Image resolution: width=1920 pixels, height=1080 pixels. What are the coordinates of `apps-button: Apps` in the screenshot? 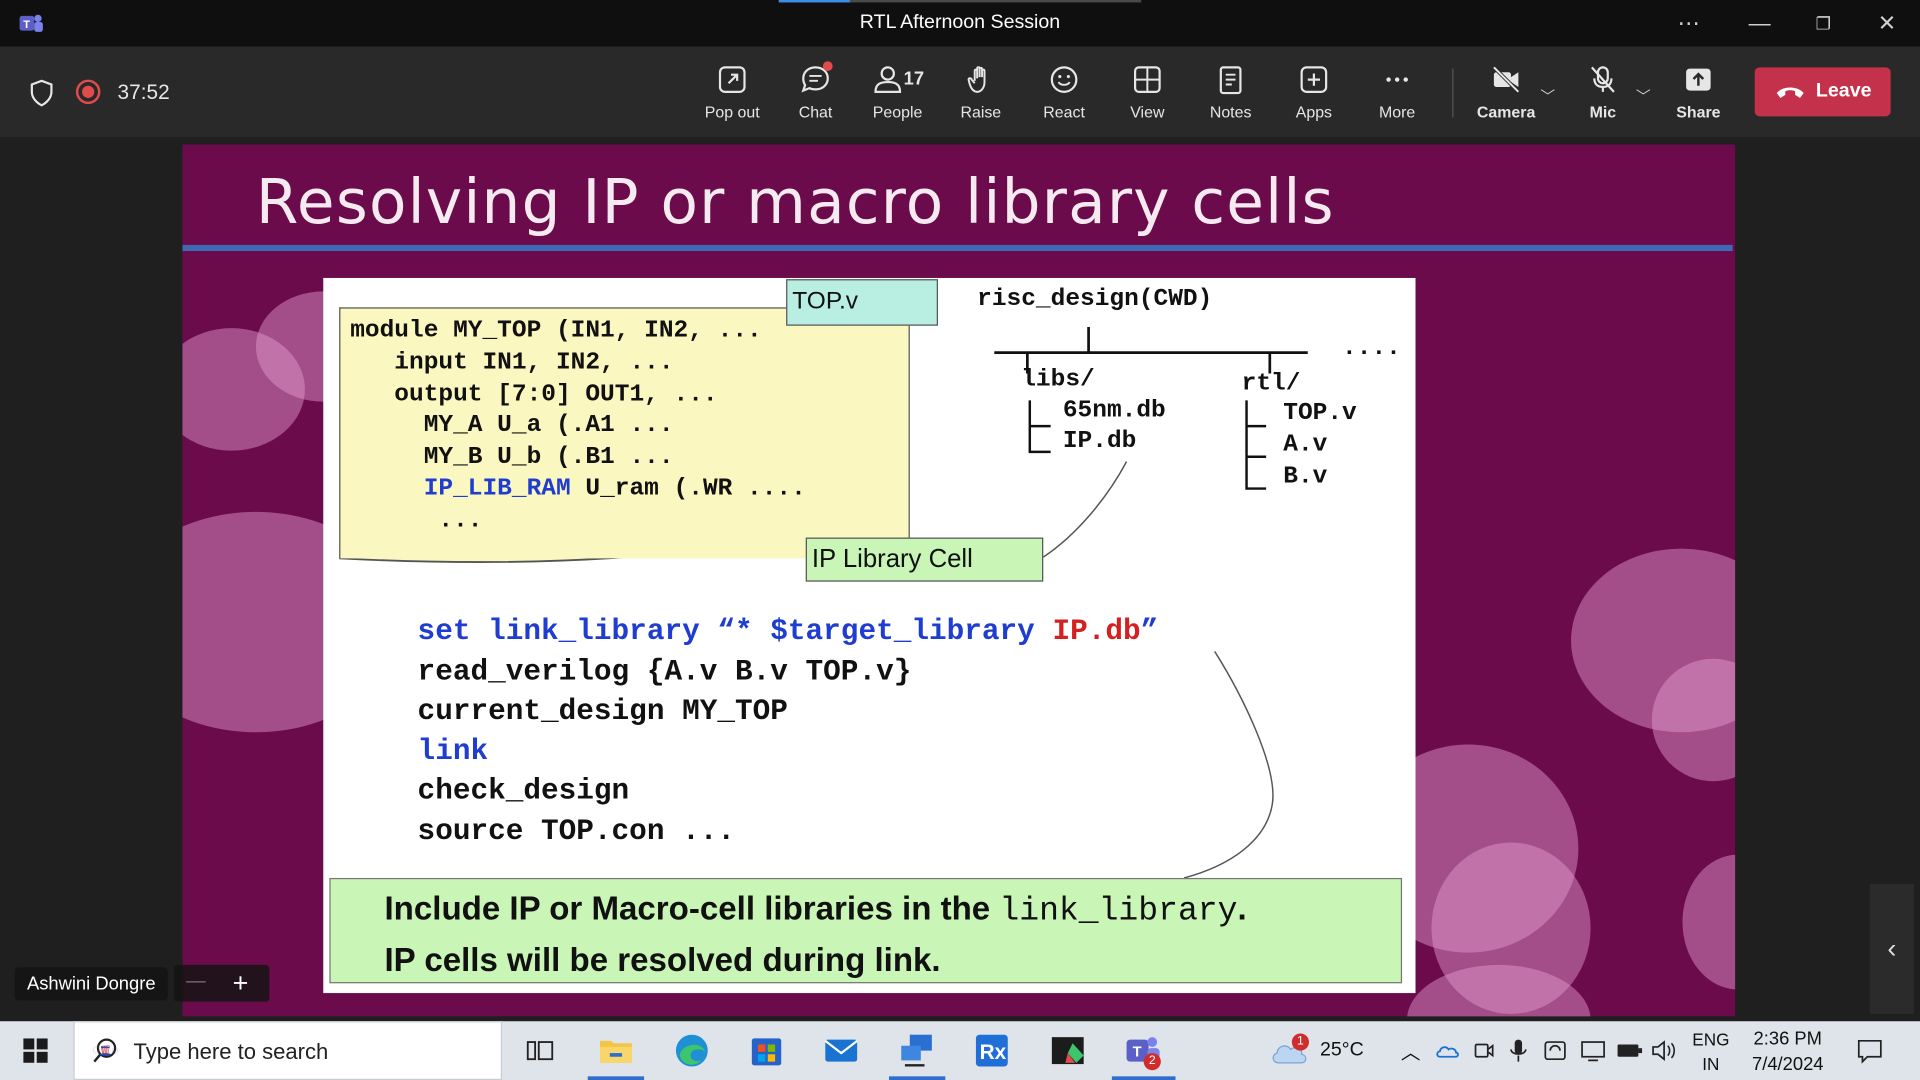 It's located at (1313, 94).